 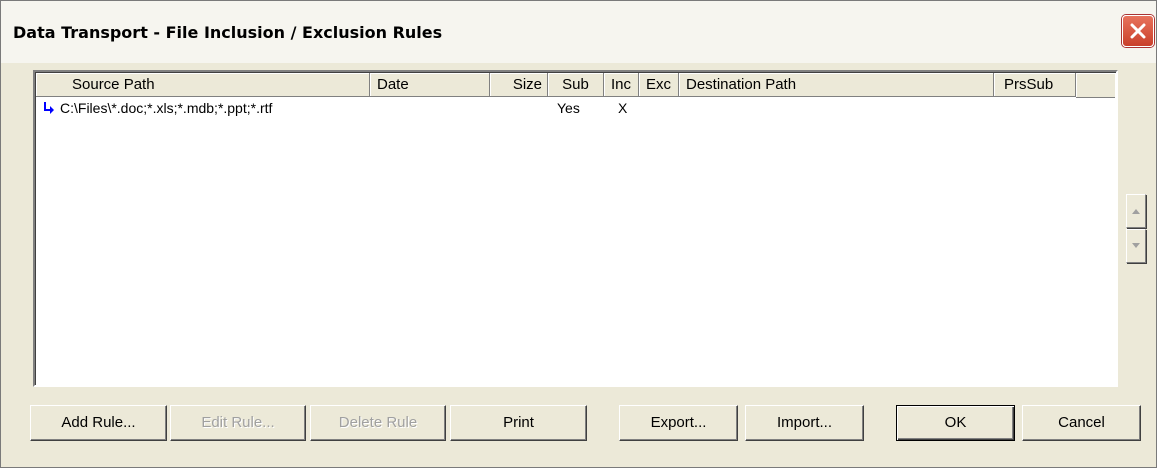 I want to click on ok-button: OK, so click(x=955, y=423).